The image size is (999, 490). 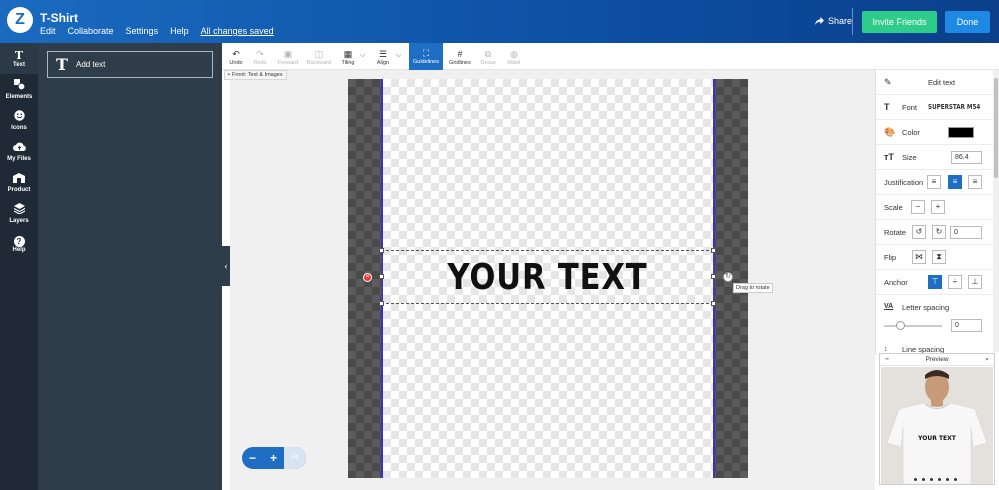 I want to click on flip-label: Flip, so click(x=890, y=257).